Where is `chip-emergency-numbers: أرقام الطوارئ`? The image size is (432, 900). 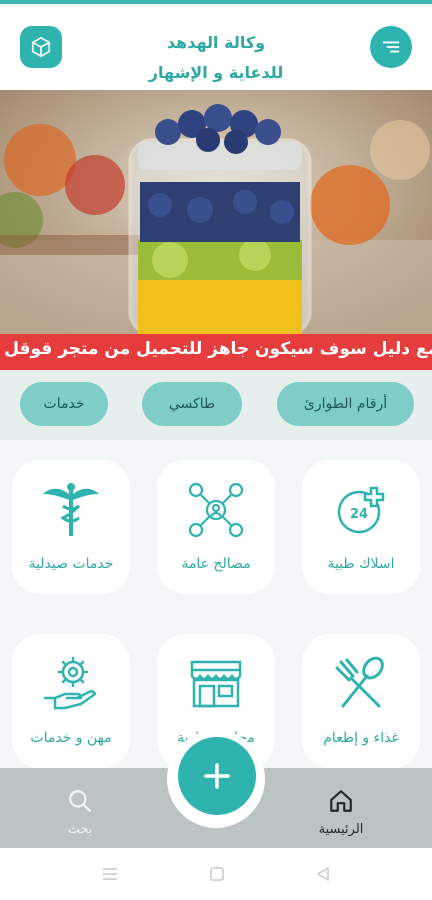 chip-emergency-numbers: أرقام الطوارئ is located at coordinates (345, 404).